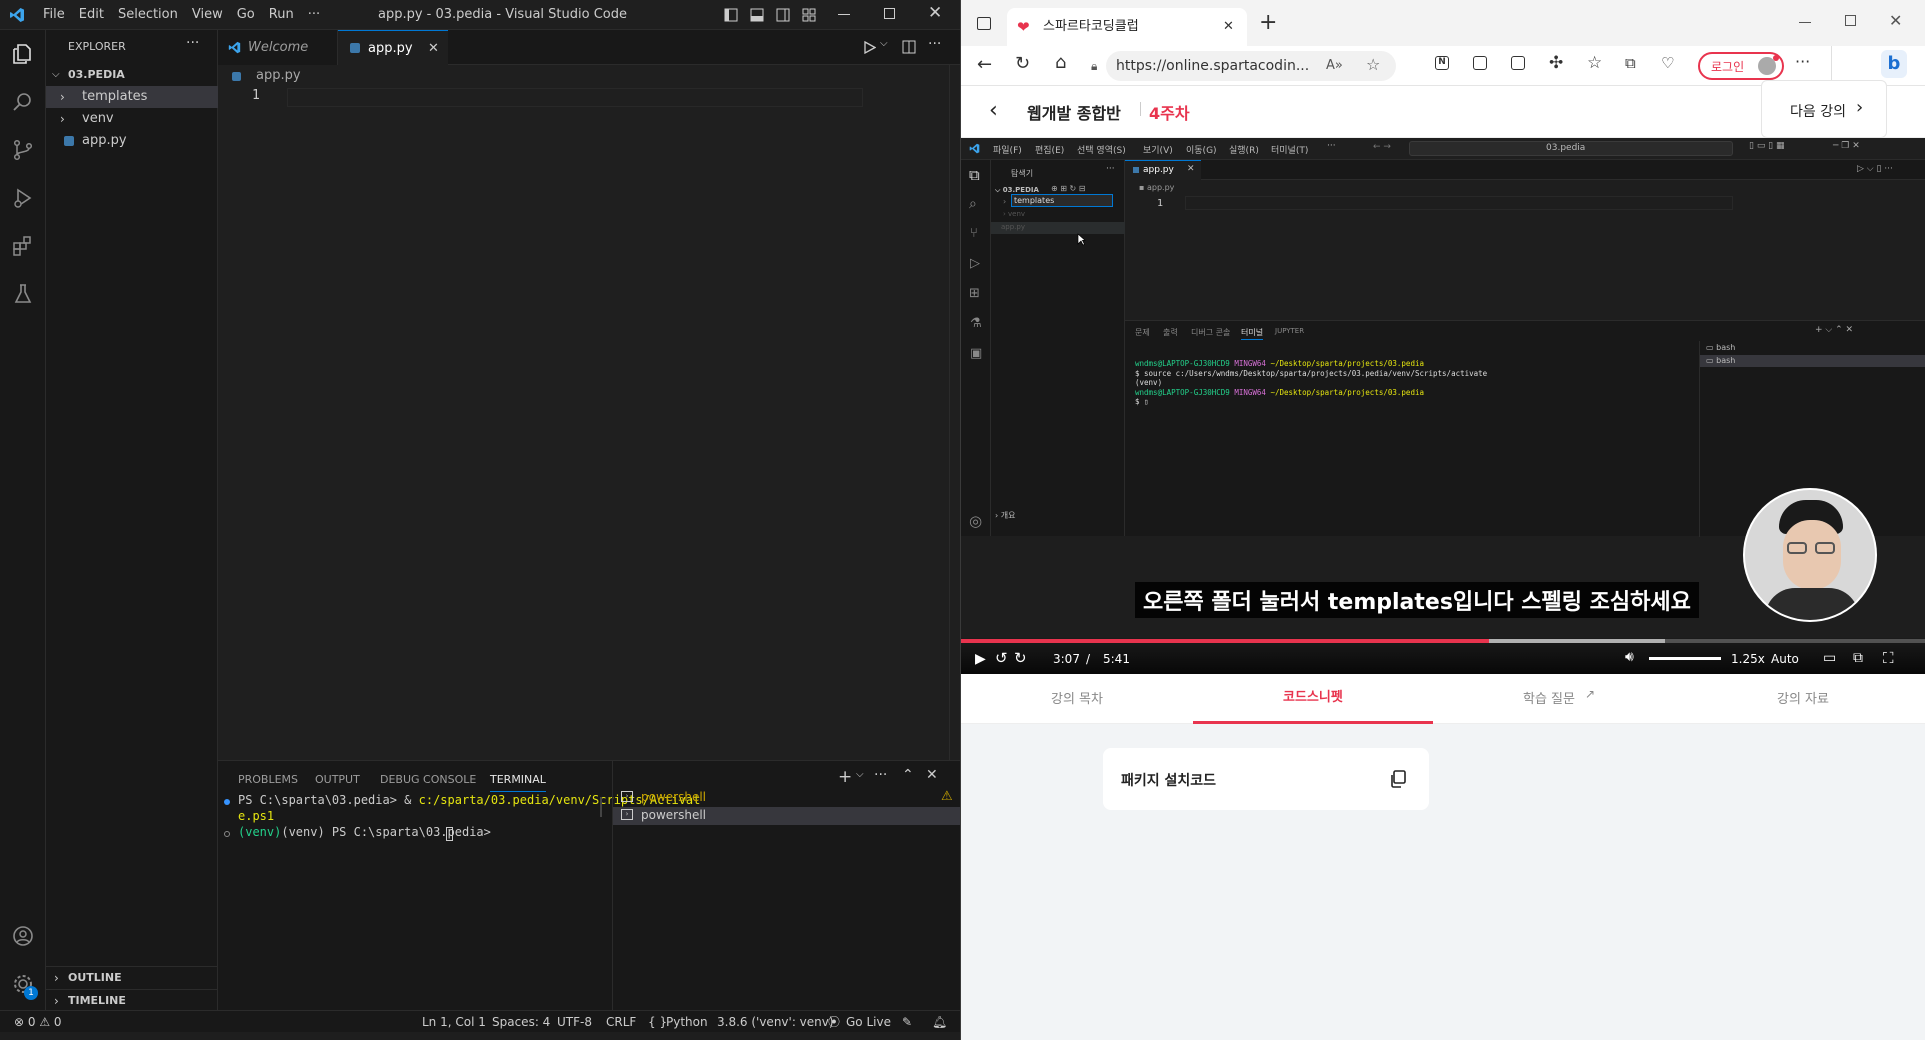  What do you see at coordinates (1077, 697) in the screenshot?
I see `tab-curriculum: 강의 목차` at bounding box center [1077, 697].